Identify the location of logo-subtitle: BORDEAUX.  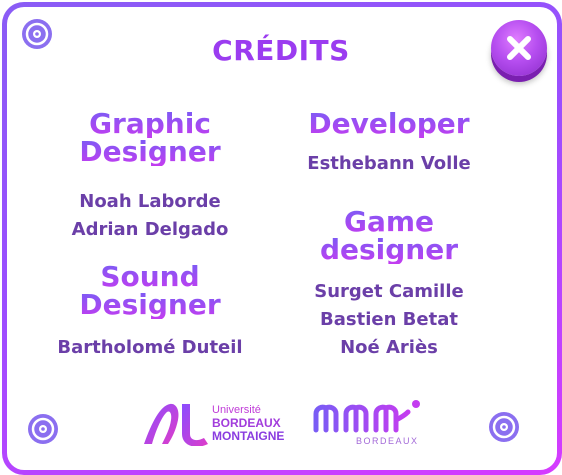
(387, 441).